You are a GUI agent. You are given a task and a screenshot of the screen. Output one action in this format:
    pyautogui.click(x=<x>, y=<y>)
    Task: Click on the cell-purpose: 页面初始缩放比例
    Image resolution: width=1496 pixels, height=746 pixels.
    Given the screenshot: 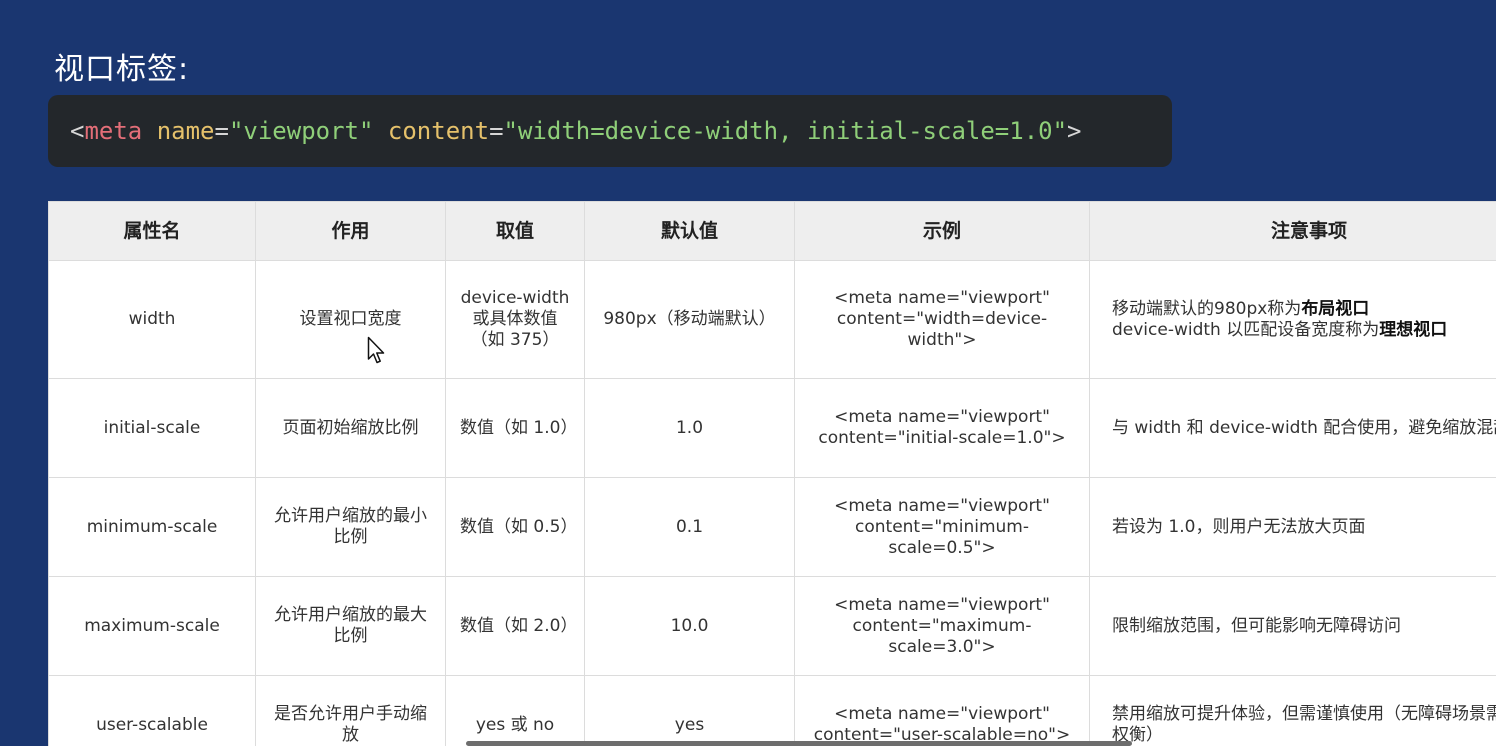 What is the action you would take?
    pyautogui.click(x=350, y=428)
    